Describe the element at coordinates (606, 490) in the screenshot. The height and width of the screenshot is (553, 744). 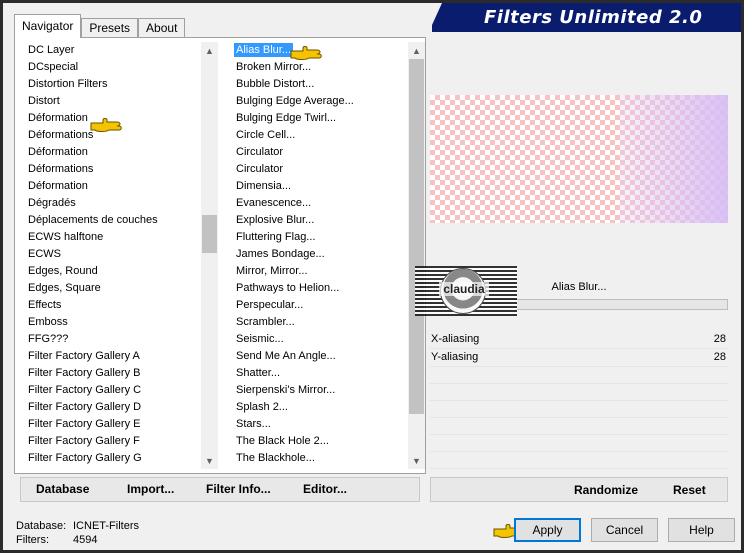
I see `randomize-button: Randomize` at that location.